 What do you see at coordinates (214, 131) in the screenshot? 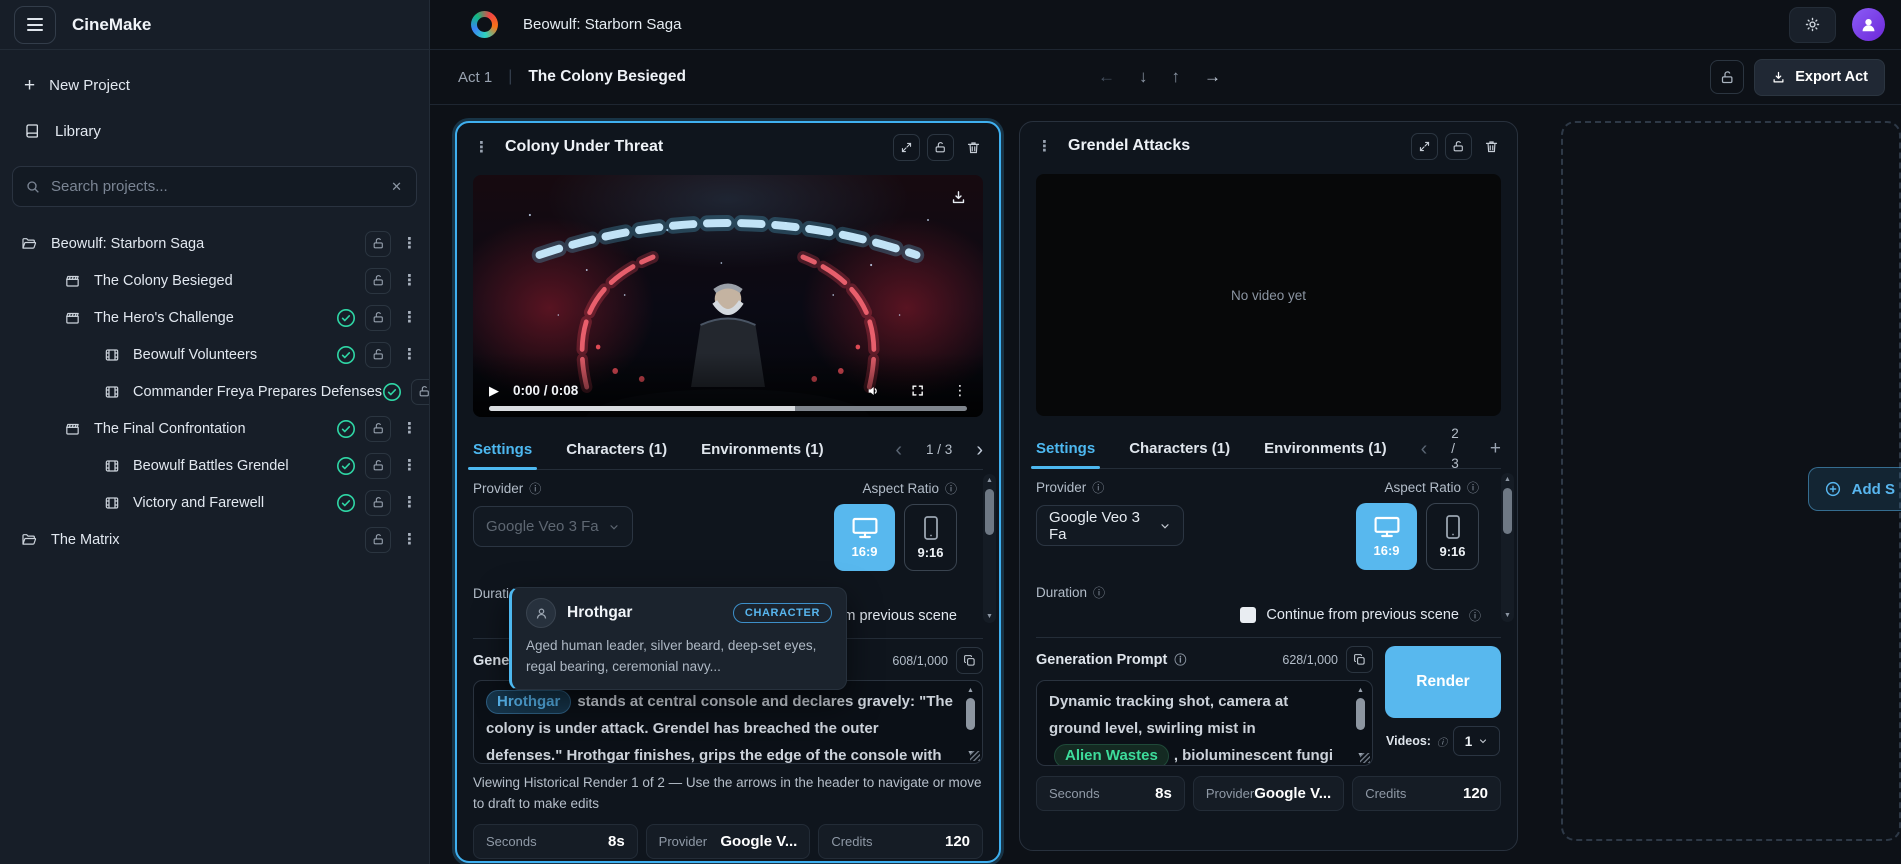
I see `library-button: Library` at bounding box center [214, 131].